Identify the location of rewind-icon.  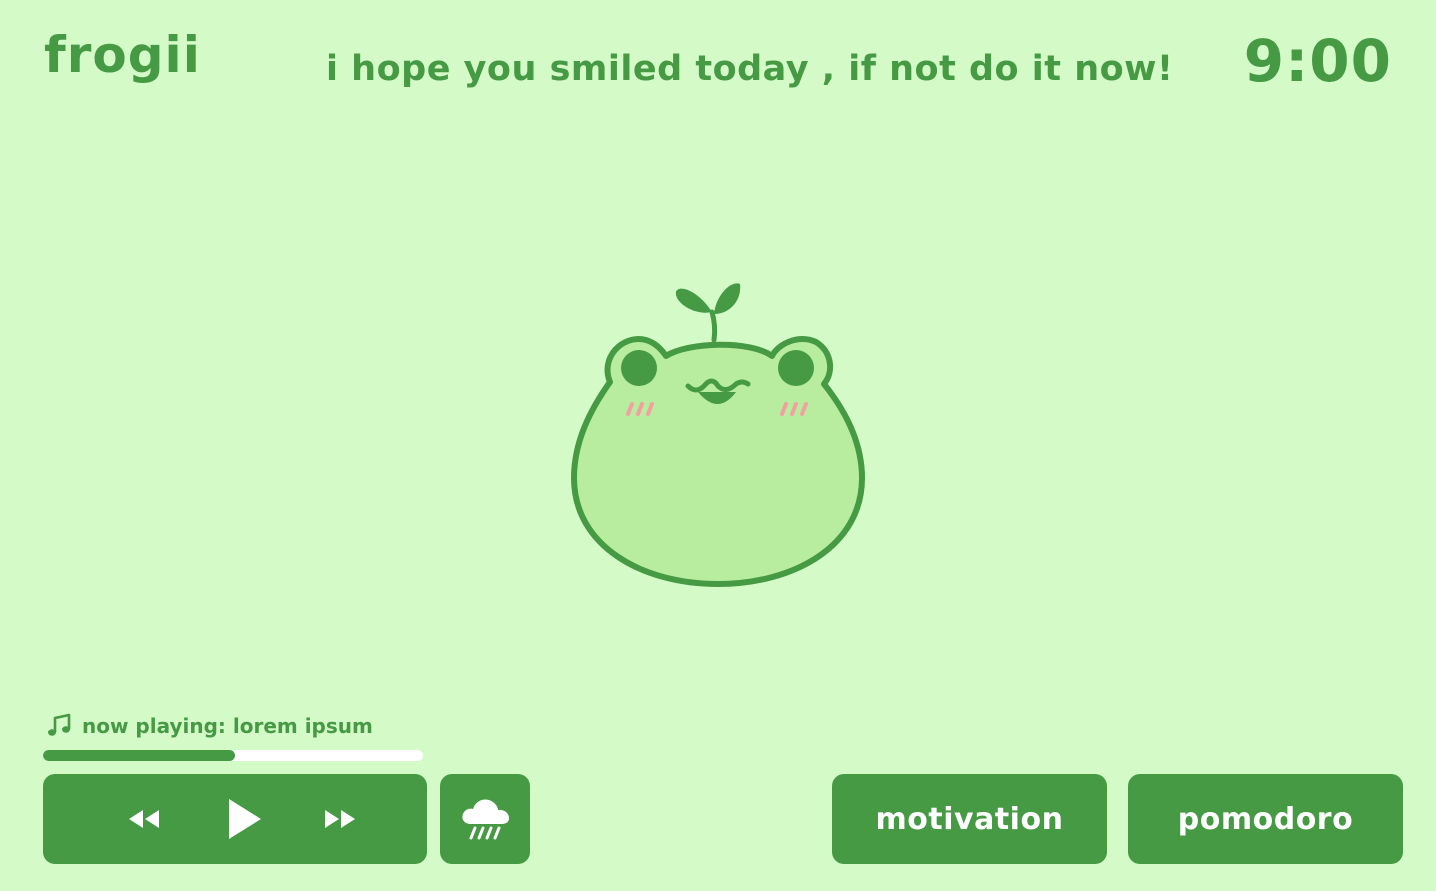
(144, 819).